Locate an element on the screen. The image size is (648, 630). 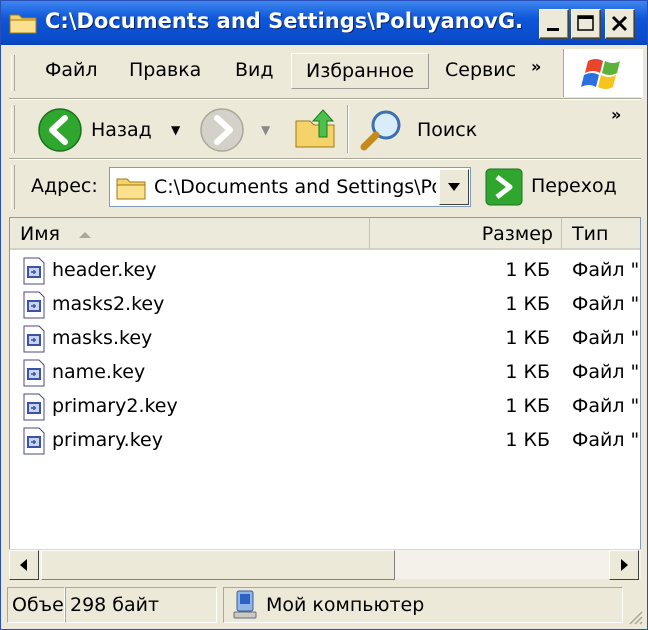
sort-ascending-icon is located at coordinates (85, 235).